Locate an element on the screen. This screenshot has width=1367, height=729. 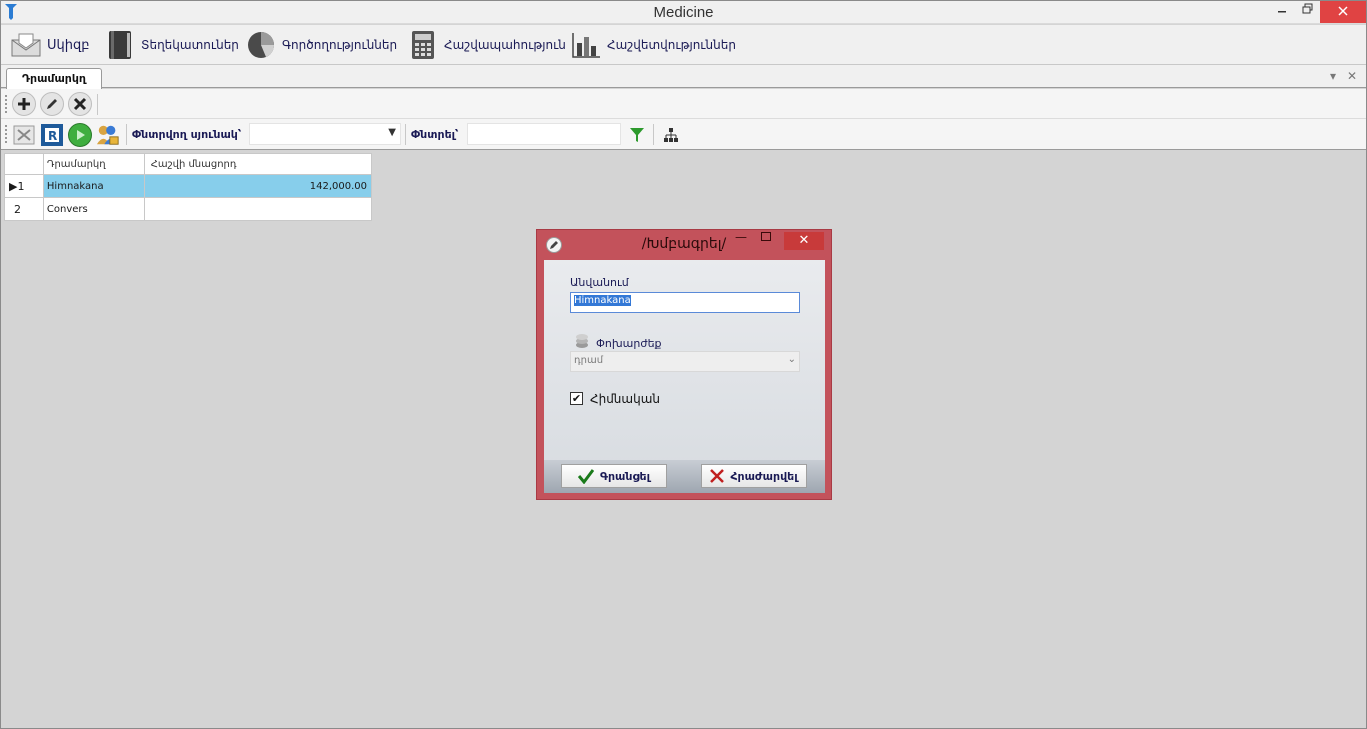
hierarchy-button is located at coordinates (671, 135).